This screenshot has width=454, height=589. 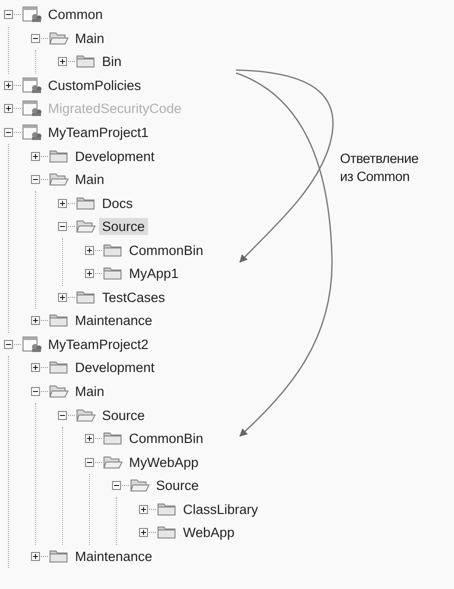 What do you see at coordinates (133, 297) in the screenshot?
I see `tree-item: TestCases` at bounding box center [133, 297].